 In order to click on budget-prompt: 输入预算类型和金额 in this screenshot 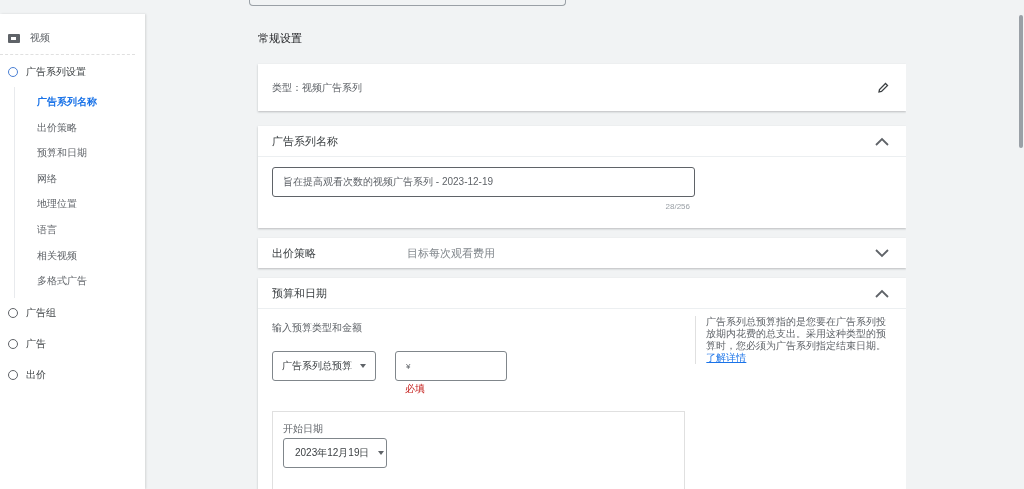, I will do `click(317, 328)`.